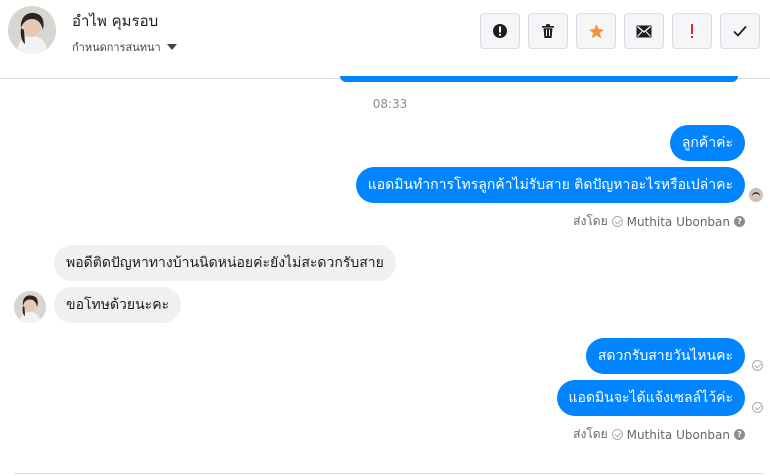 This screenshot has height=476, width=770. I want to click on assign-conversation-dropdown: กำหนดการสนทนา, so click(124, 47).